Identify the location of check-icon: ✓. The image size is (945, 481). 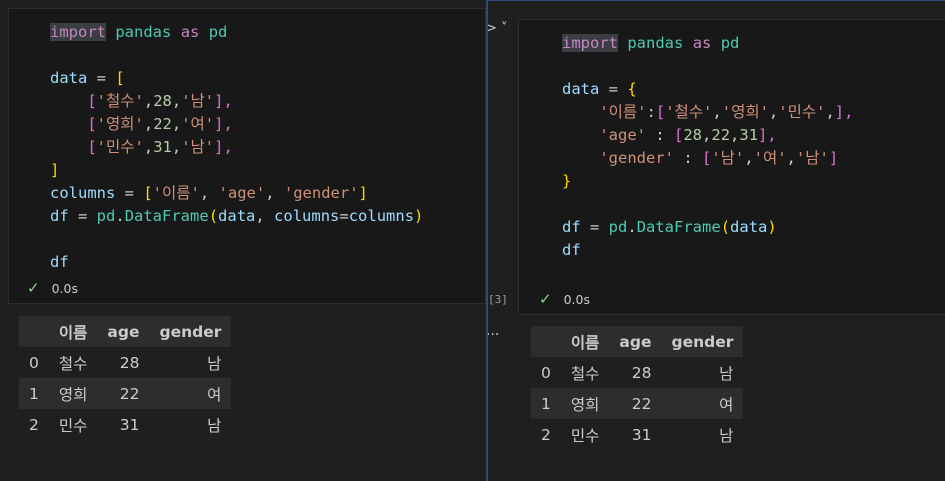
(33, 288).